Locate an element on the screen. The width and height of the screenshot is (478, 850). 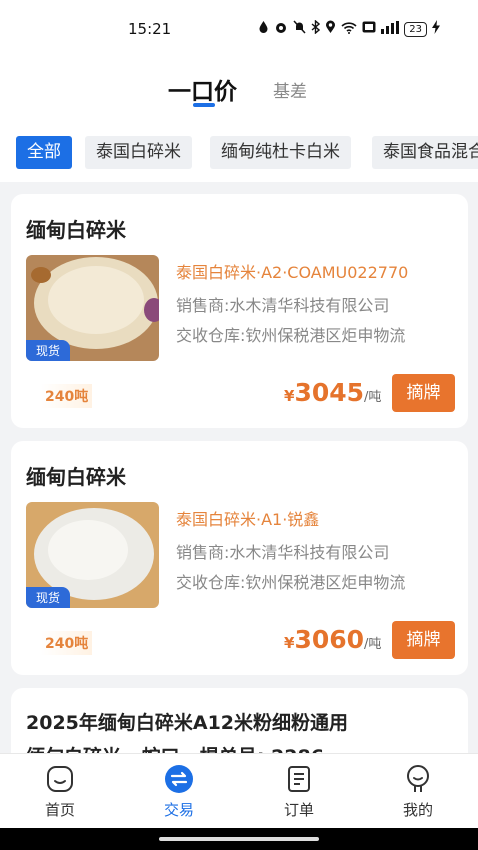
order-icon is located at coordinates (299, 779).